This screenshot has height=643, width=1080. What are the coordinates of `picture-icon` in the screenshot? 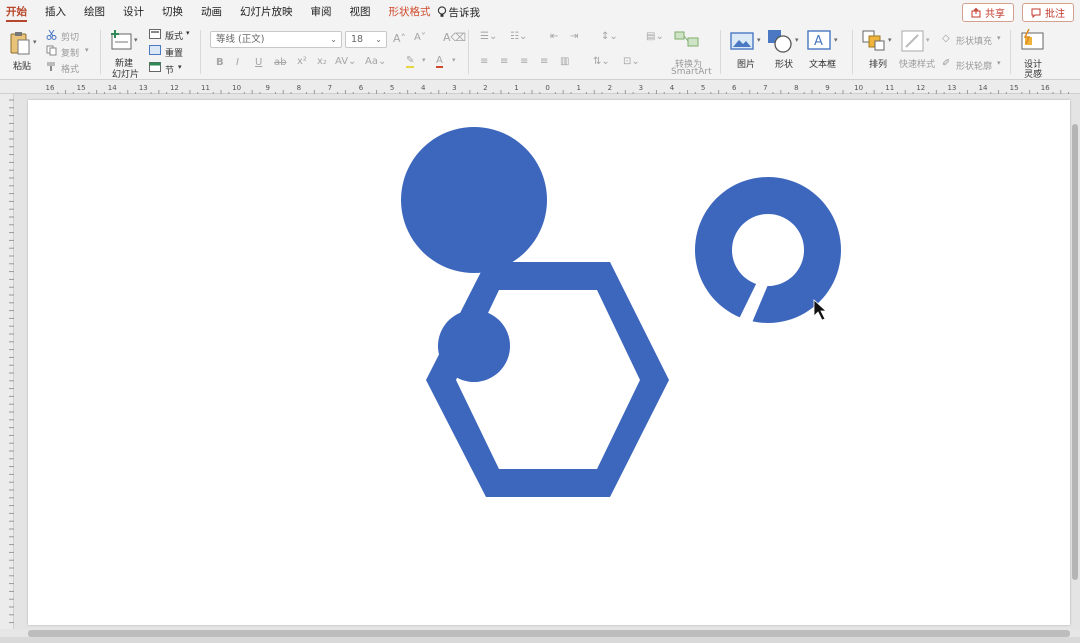 It's located at (742, 41).